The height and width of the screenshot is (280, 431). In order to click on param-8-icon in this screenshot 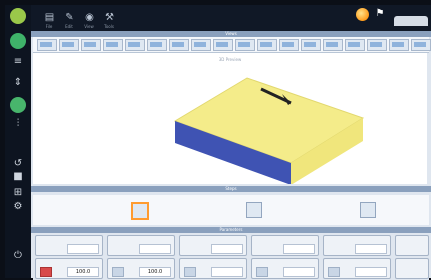, I will do `click(118, 272)`.